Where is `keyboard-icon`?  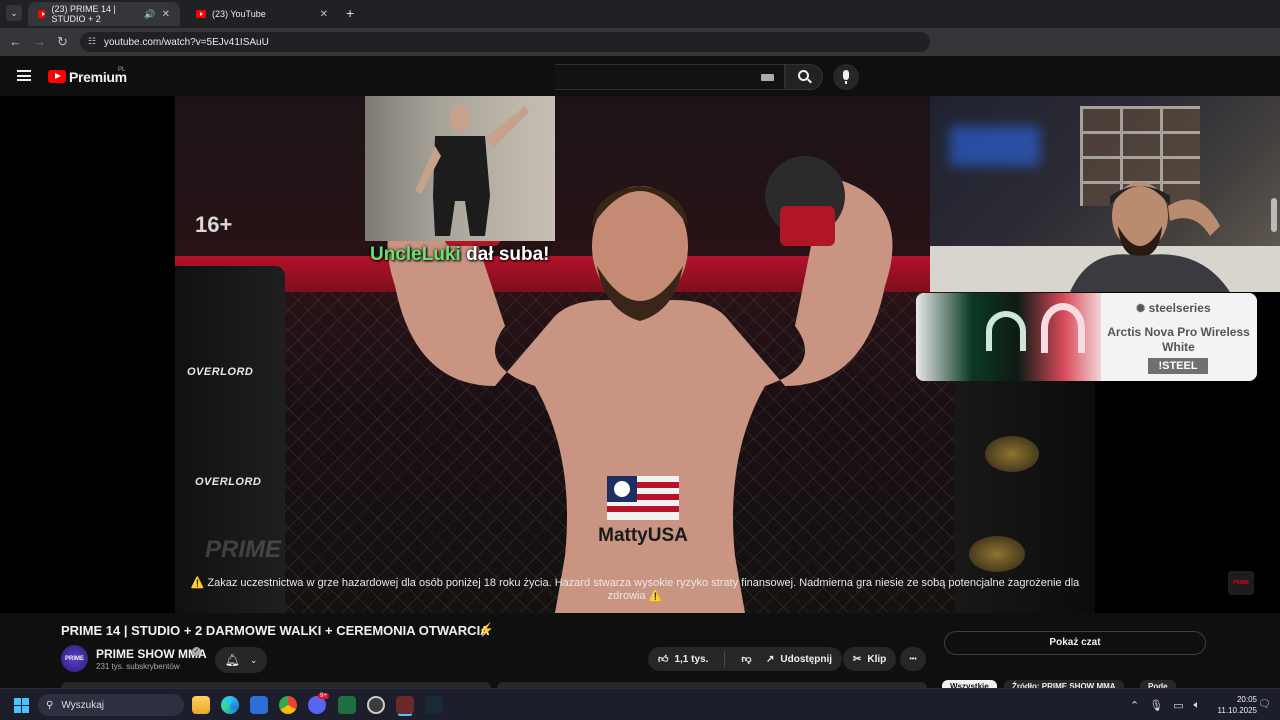 keyboard-icon is located at coordinates (767, 77).